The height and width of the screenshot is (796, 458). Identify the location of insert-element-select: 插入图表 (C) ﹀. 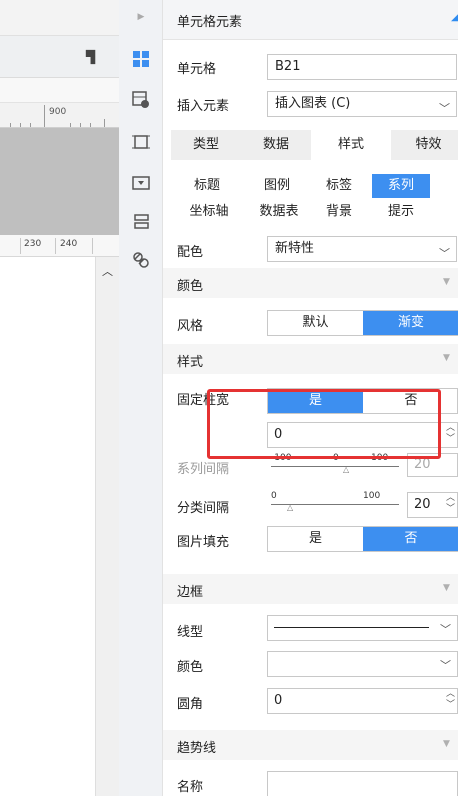
(362, 104).